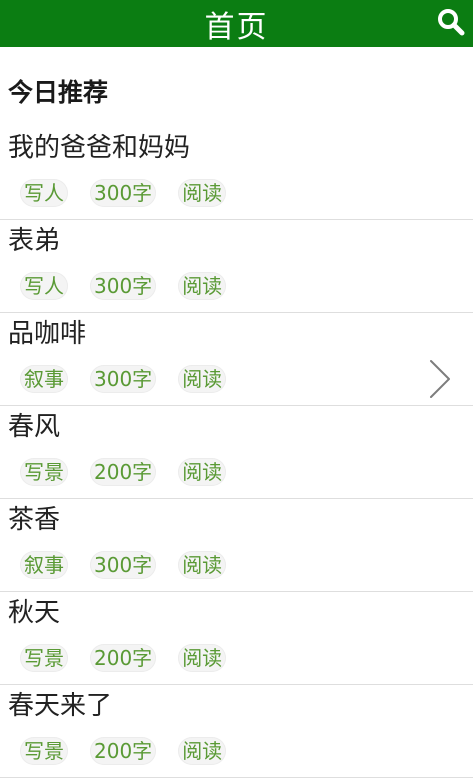 The width and height of the screenshot is (473, 778). What do you see at coordinates (60, 706) in the screenshot?
I see `article-title: 春天来了` at bounding box center [60, 706].